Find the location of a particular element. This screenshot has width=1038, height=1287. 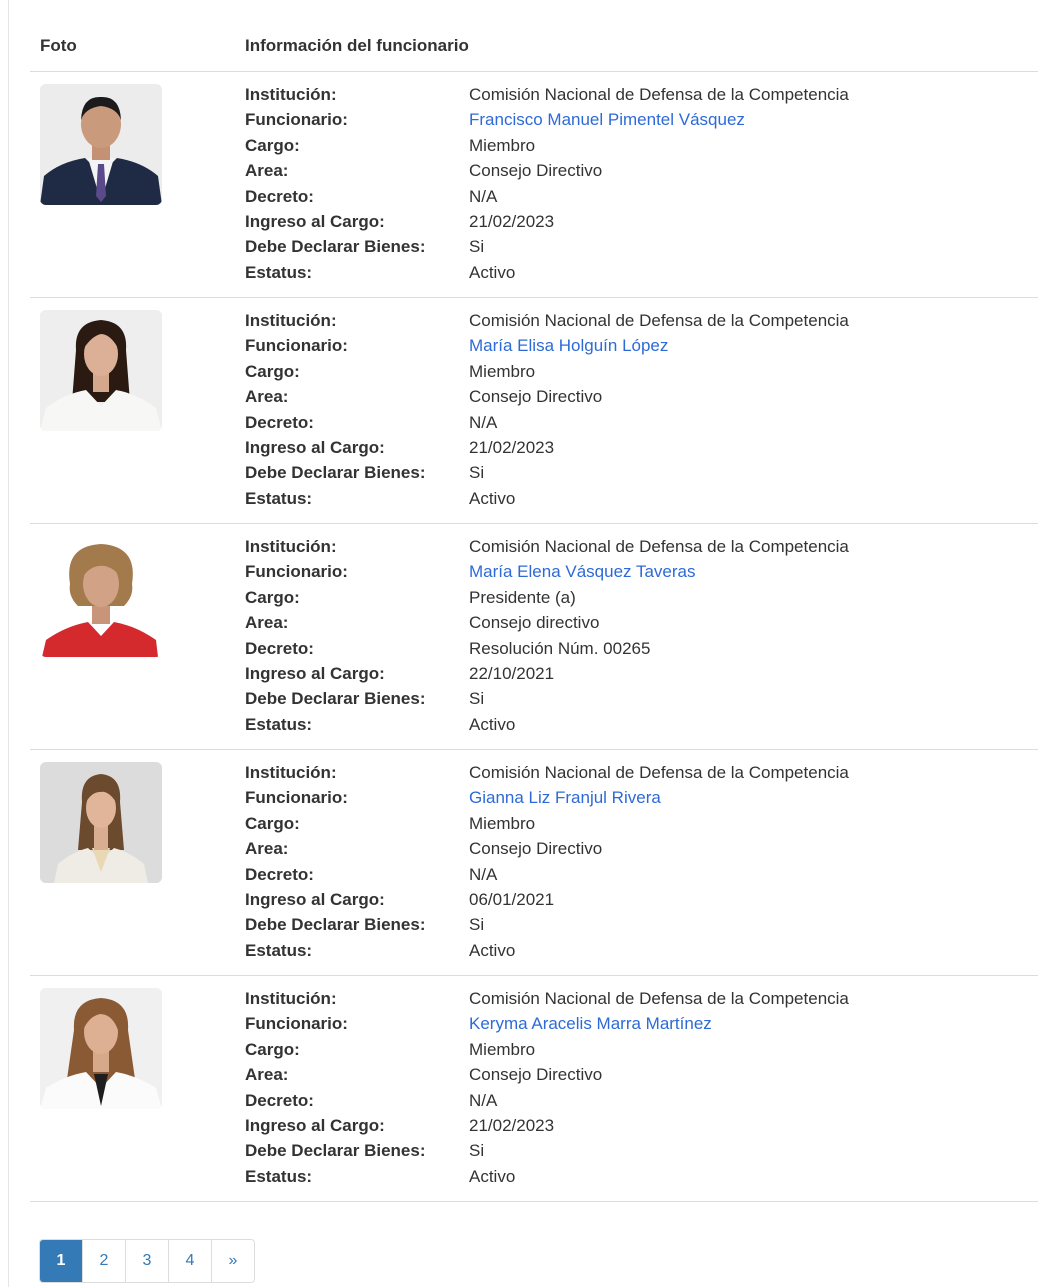

pagination: 1 2 3 4 » is located at coordinates (147, 1261).